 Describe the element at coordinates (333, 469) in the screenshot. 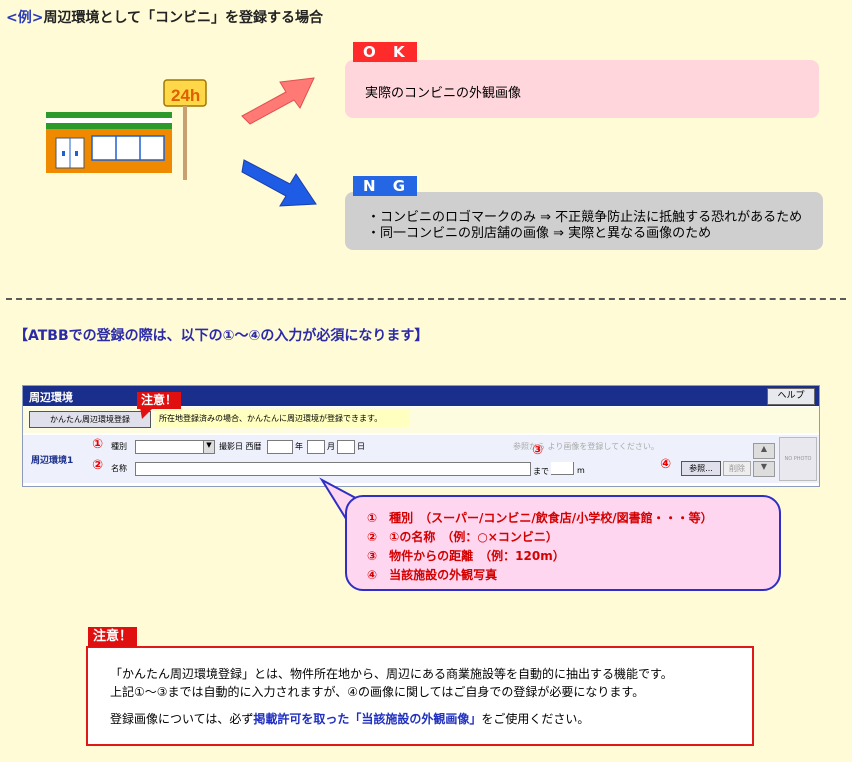

I see `name-input` at that location.